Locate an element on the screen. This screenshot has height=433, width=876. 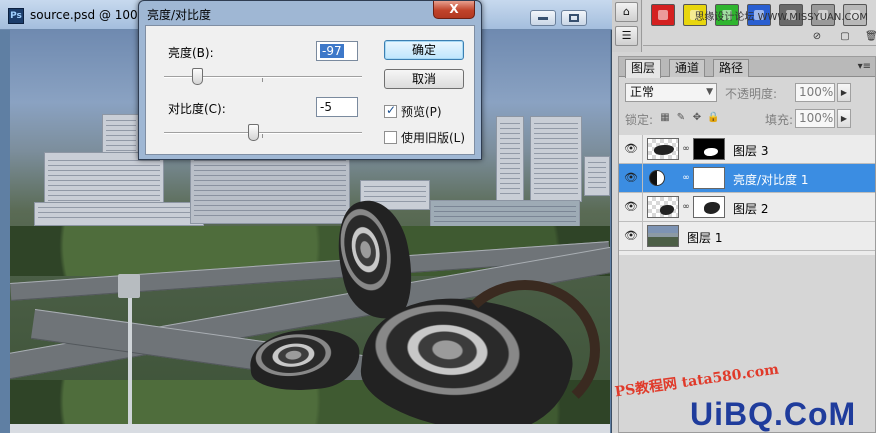
ok-button: 确定 is located at coordinates (424, 50).